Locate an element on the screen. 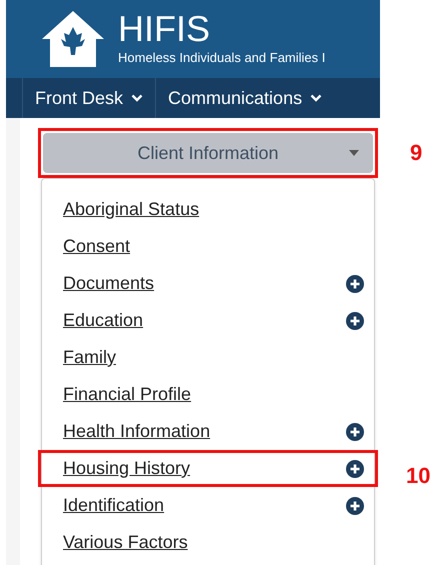  menu-link: Various Factors is located at coordinates (125, 542).